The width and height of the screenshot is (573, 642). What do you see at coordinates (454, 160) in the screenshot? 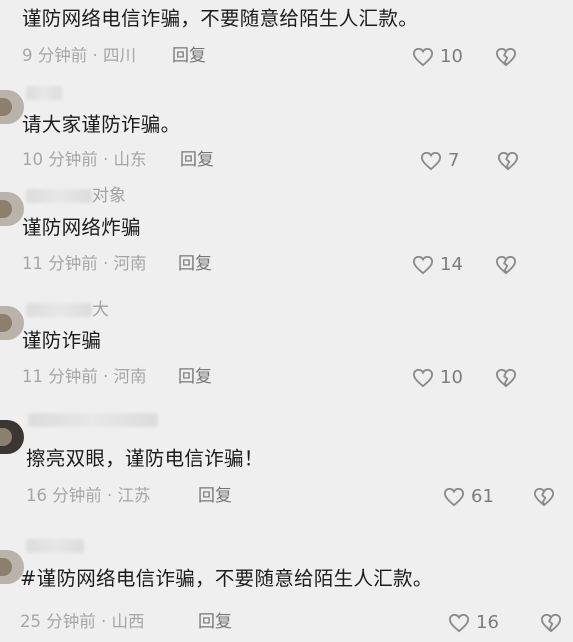
I see `like-count: 7` at bounding box center [454, 160].